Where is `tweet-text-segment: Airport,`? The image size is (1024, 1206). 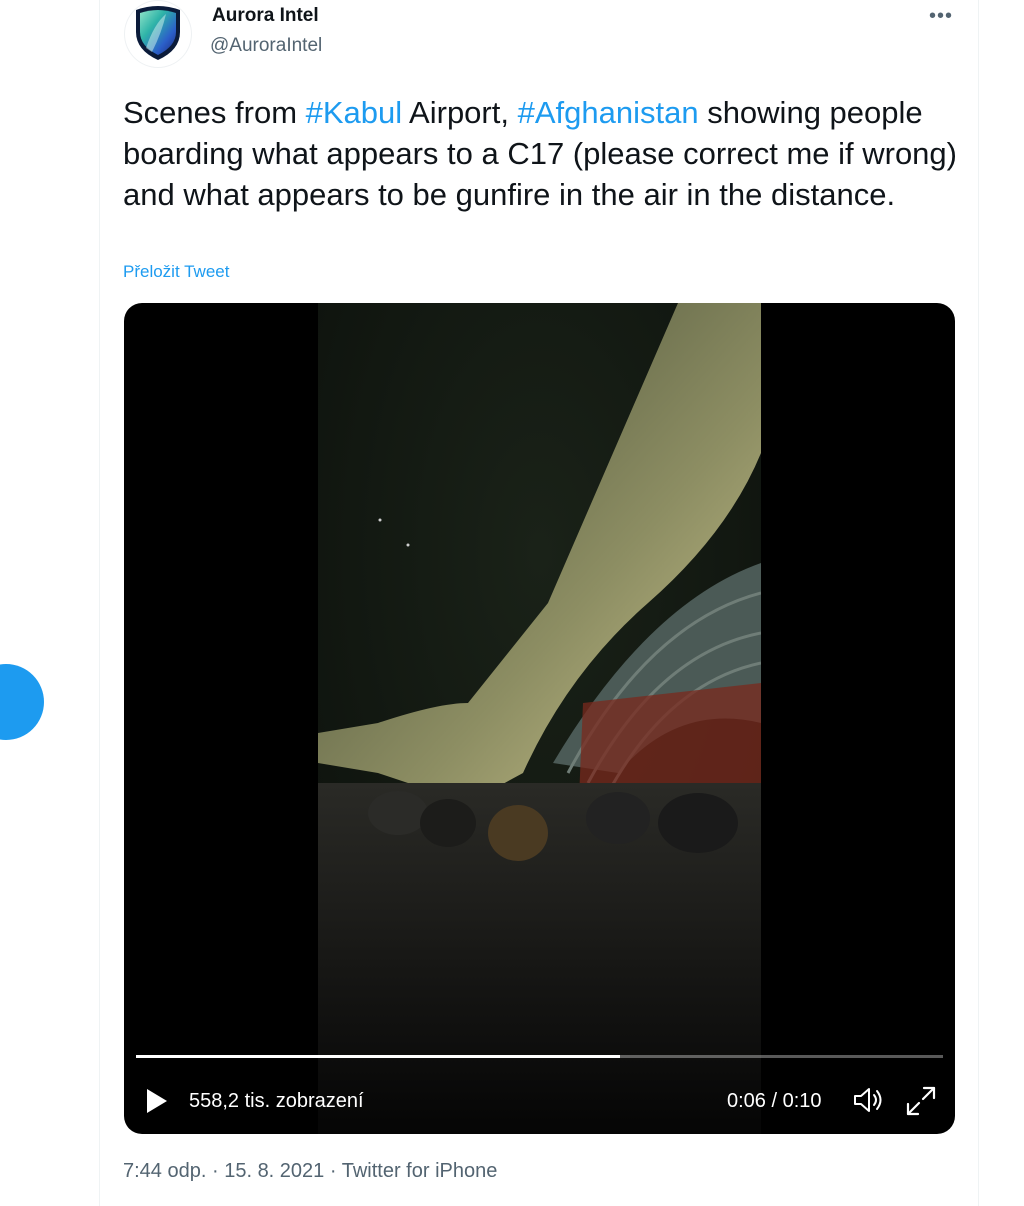 tweet-text-segment: Airport, is located at coordinates (460, 112).